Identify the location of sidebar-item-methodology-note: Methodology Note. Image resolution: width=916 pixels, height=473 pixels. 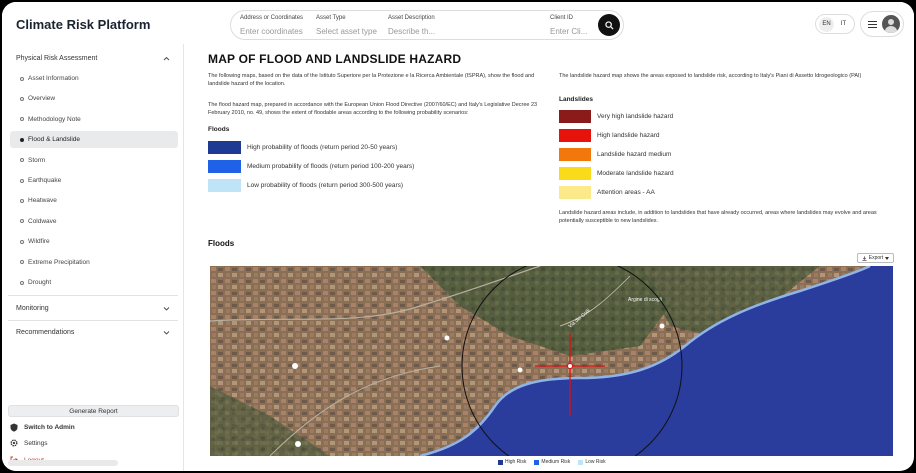
(94, 119).